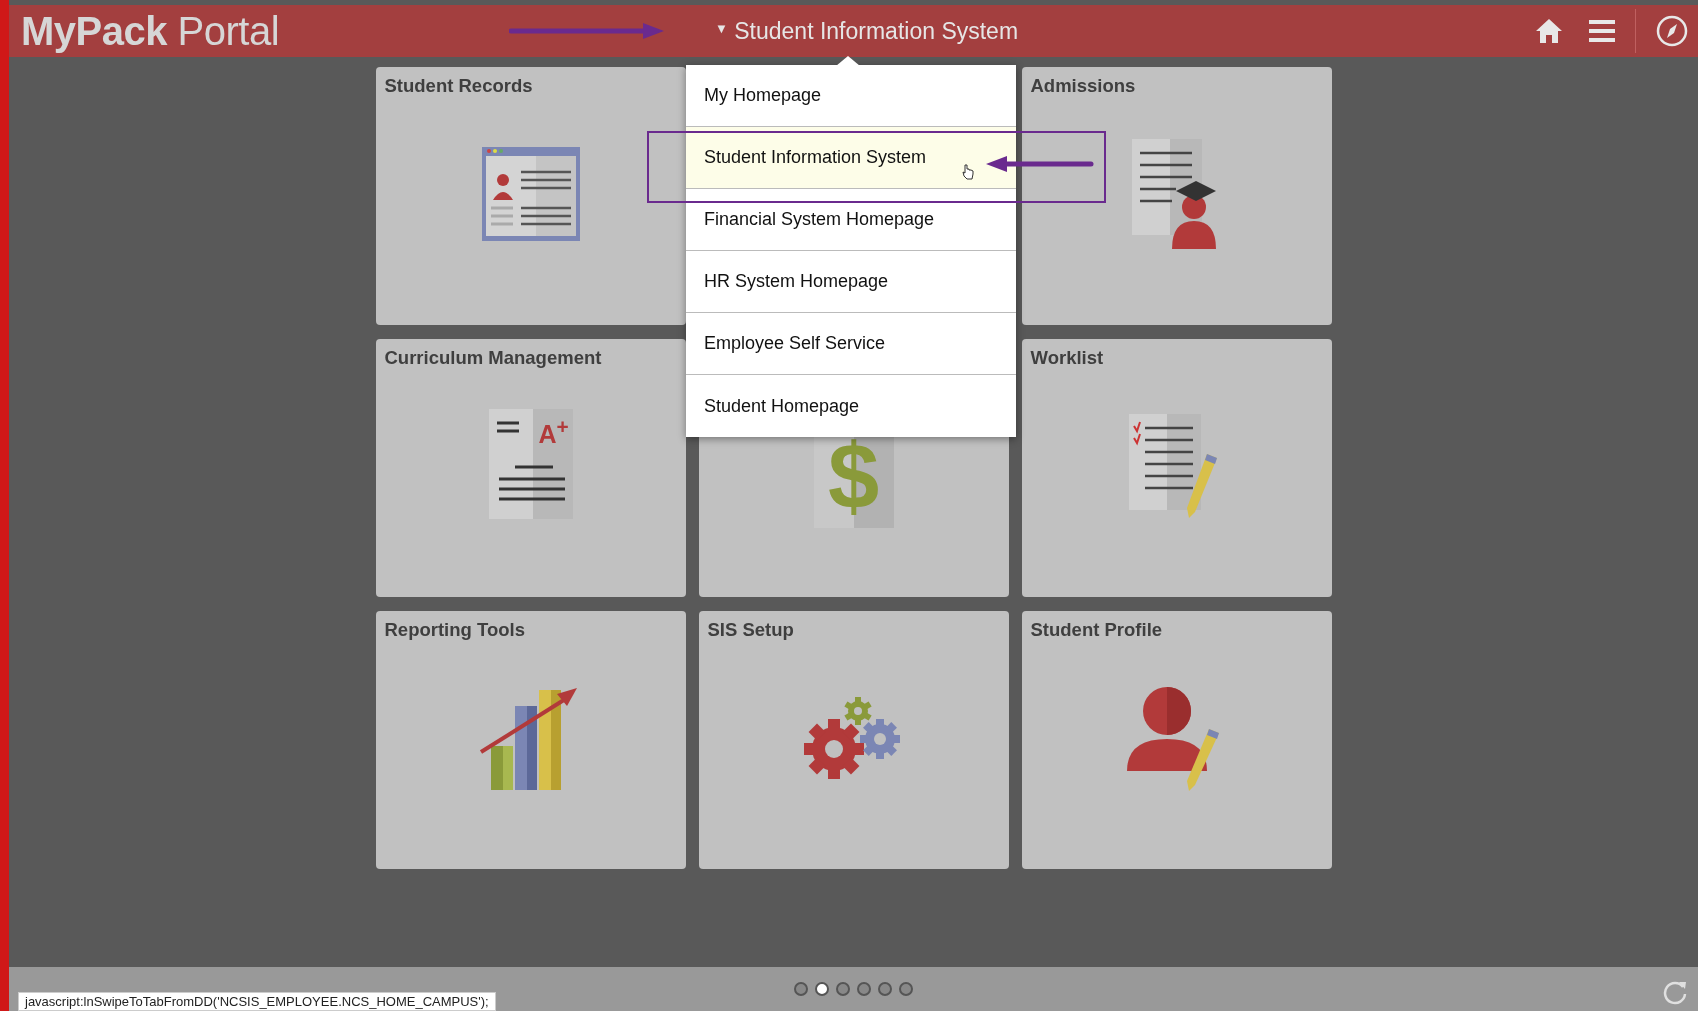 The width and height of the screenshot is (1698, 1011). I want to click on tile-card: Student Records, so click(530, 196).